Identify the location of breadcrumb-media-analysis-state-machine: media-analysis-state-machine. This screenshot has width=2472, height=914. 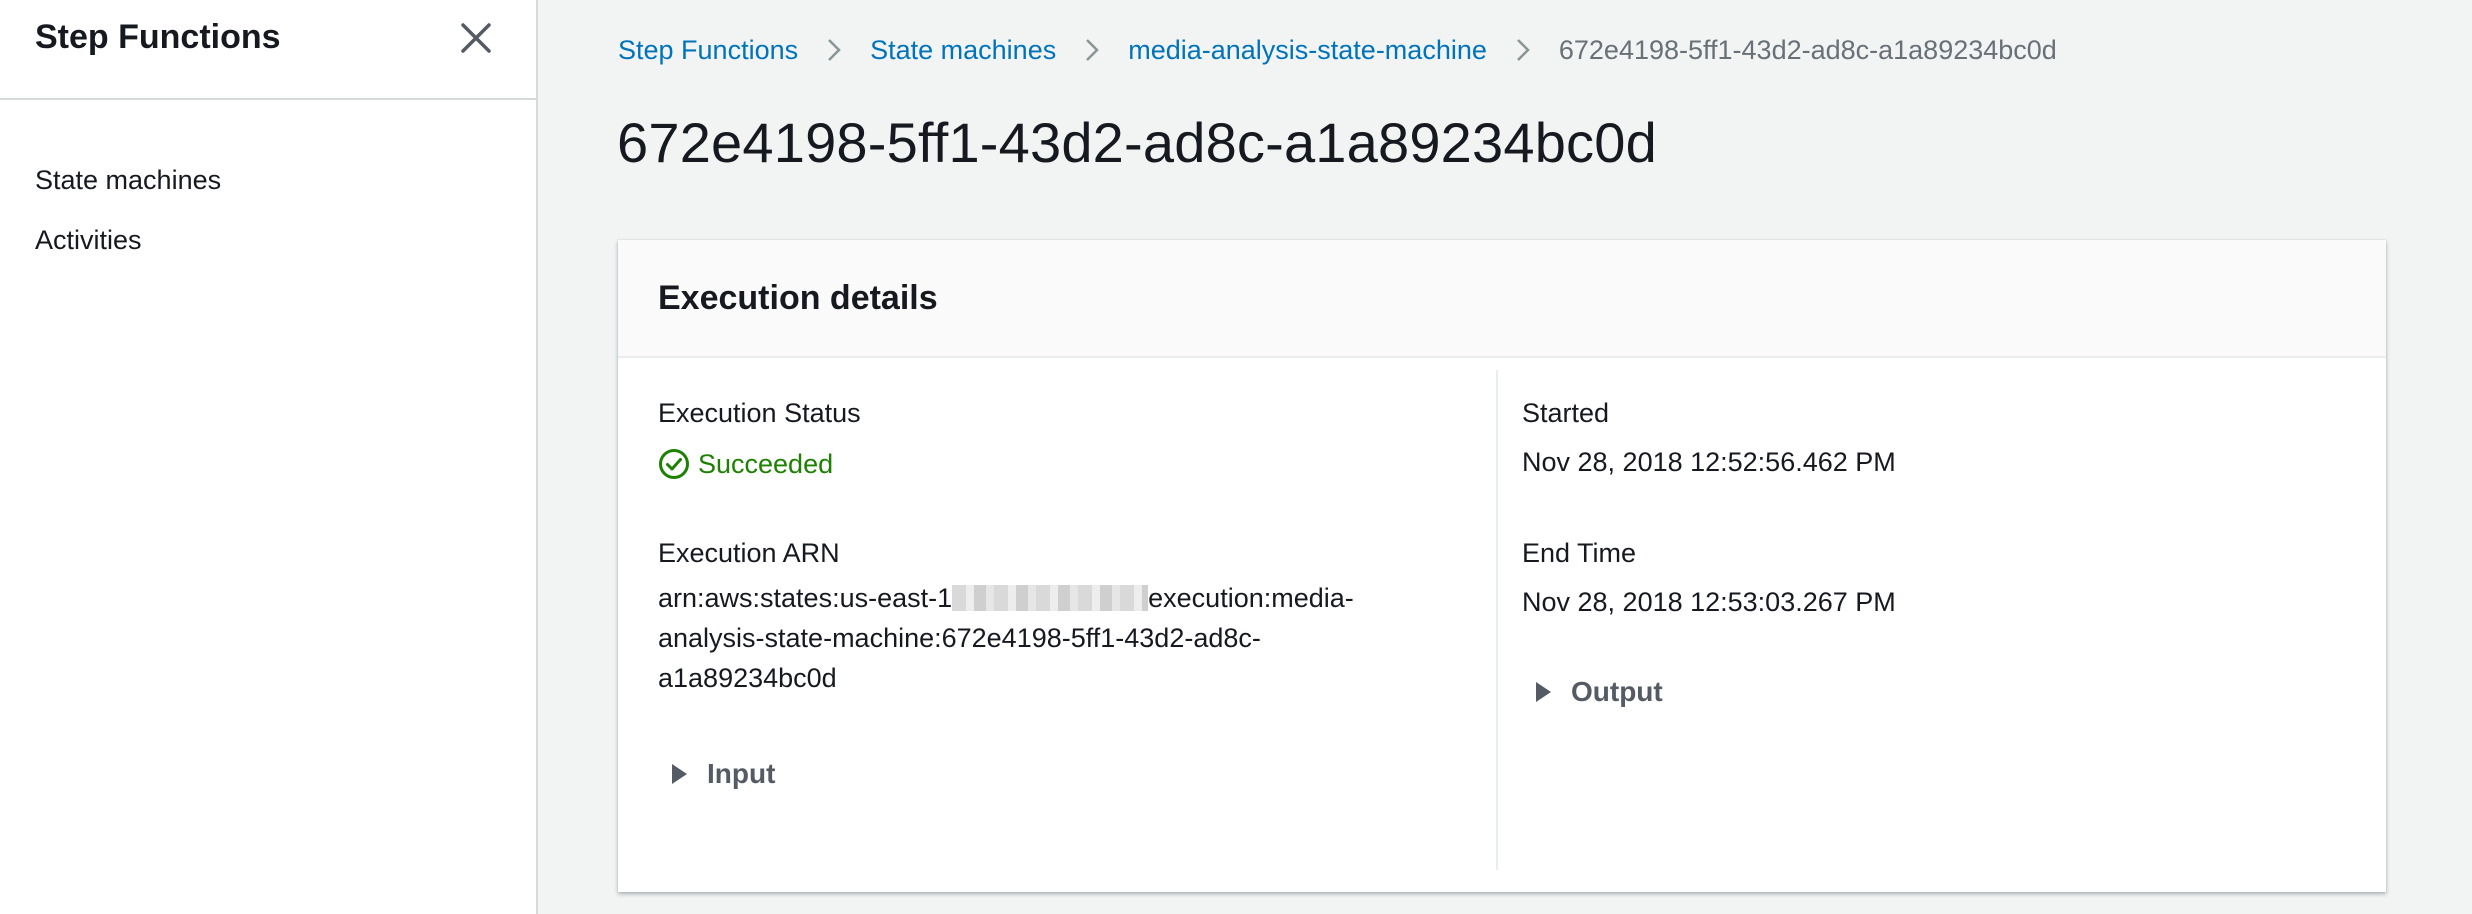
(1307, 50).